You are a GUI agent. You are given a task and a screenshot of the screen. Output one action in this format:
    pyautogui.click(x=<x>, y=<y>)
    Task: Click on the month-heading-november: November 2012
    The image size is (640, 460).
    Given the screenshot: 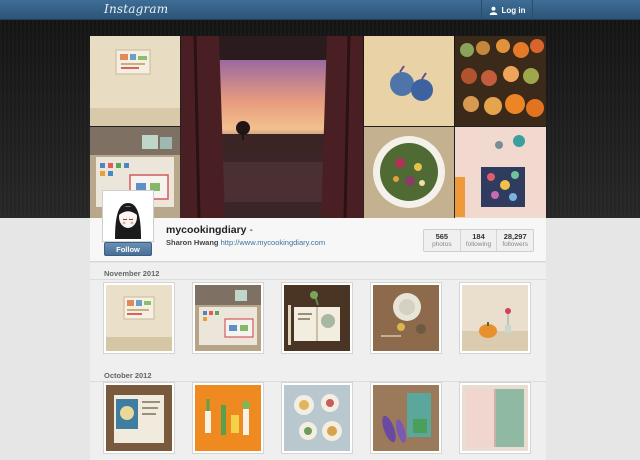 What is the action you would take?
    pyautogui.click(x=132, y=273)
    